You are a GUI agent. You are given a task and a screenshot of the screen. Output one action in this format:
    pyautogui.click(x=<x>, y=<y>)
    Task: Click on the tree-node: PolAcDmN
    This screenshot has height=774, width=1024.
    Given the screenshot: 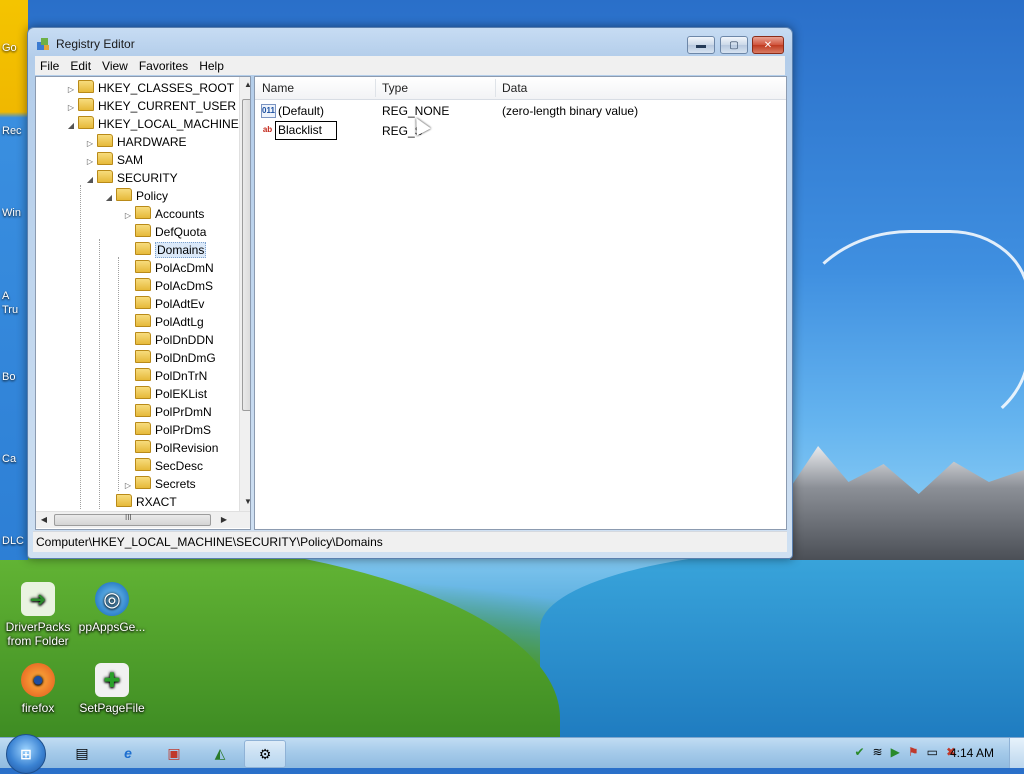 What is the action you would take?
    pyautogui.click(x=168, y=268)
    